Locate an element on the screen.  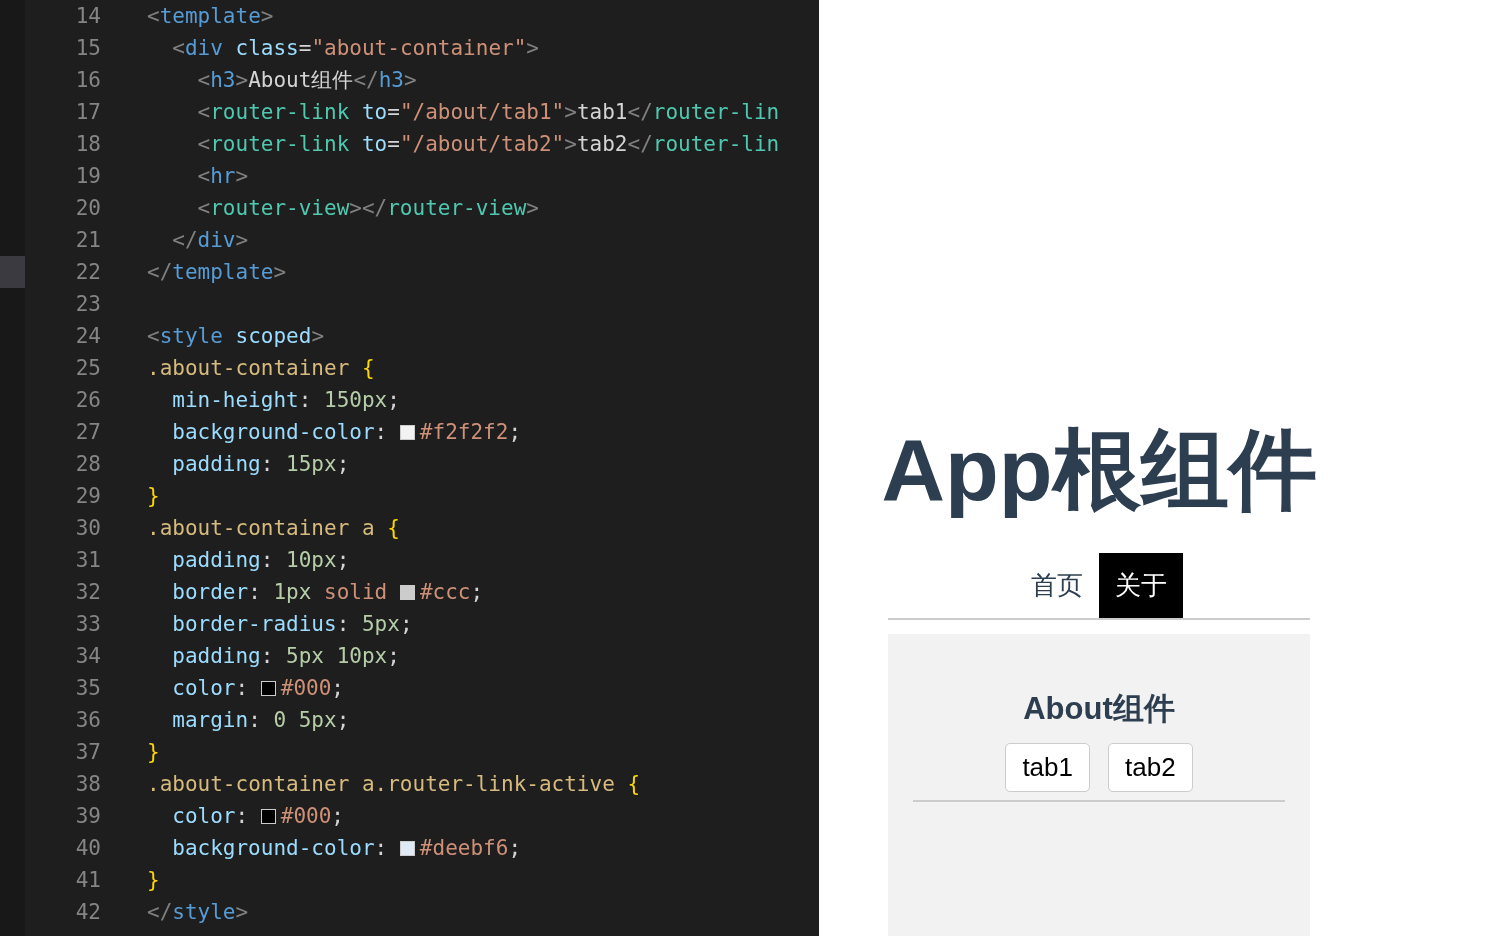
line-number: 40 is located at coordinates (88, 848).